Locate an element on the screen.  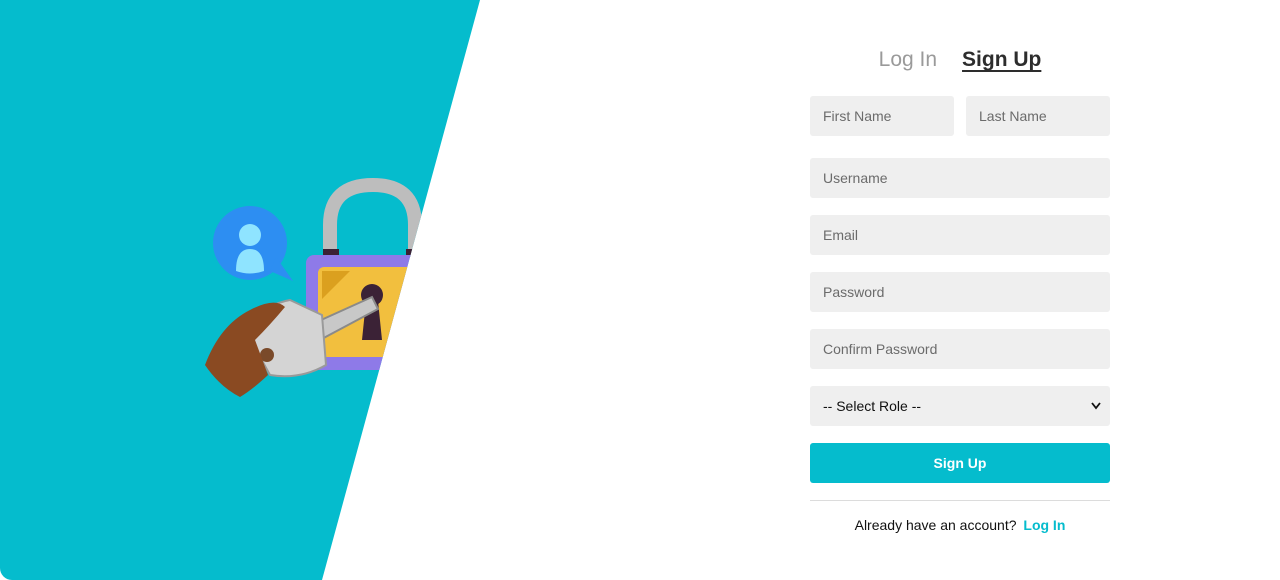
password-input is located at coordinates (960, 292).